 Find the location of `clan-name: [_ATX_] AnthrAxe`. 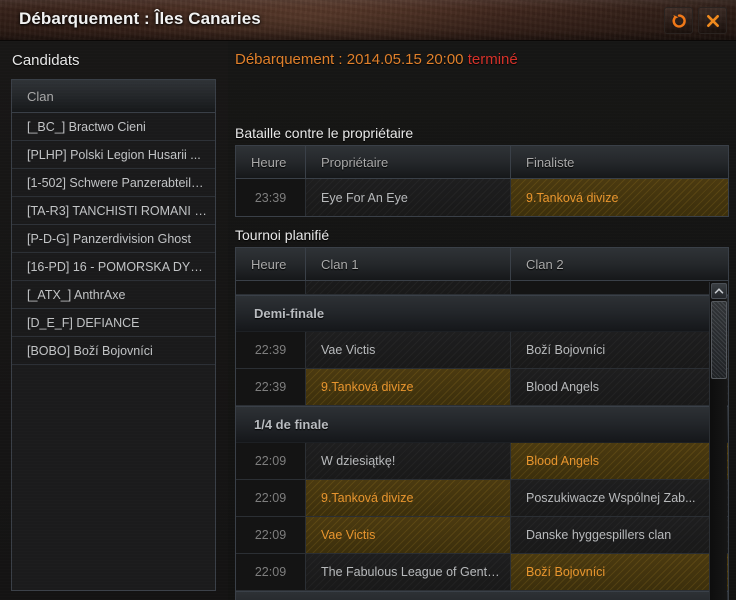

clan-name: [_ATX_] AnthrAxe is located at coordinates (76, 294).